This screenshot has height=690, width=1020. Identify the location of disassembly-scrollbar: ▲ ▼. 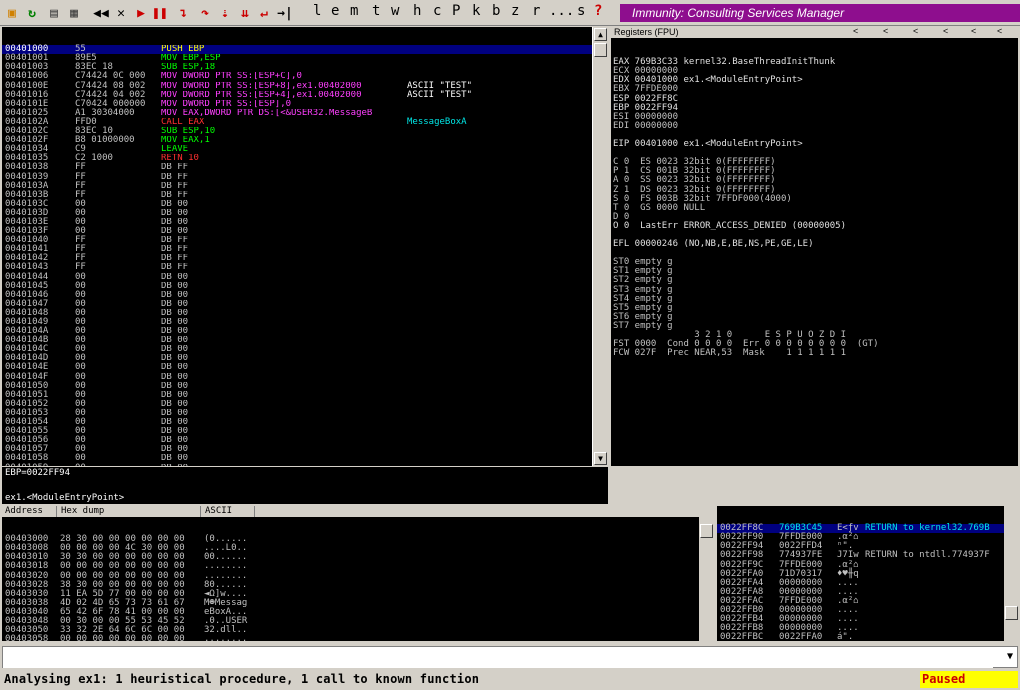
(600, 246).